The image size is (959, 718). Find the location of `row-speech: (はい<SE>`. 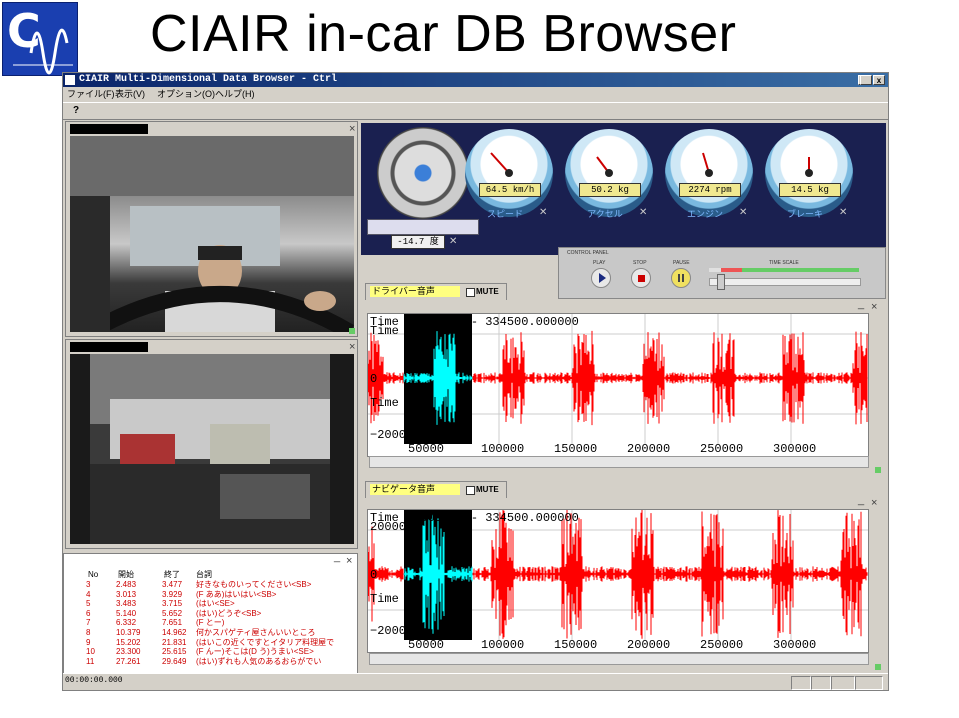

row-speech: (はい<SE> is located at coordinates (215, 604).